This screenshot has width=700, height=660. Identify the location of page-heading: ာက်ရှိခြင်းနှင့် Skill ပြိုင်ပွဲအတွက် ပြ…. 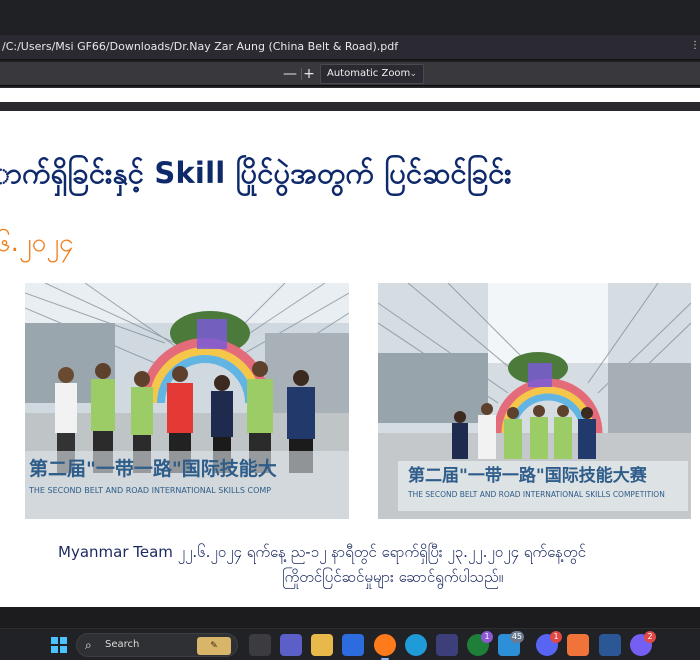
(256, 173).